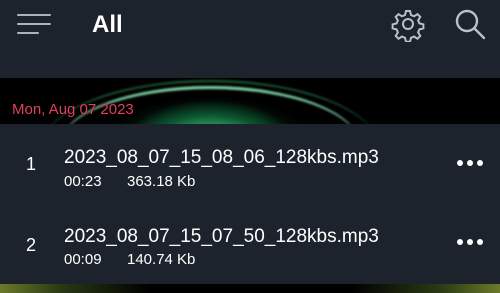 The width and height of the screenshot is (500, 293). I want to click on gear-icon, so click(408, 24).